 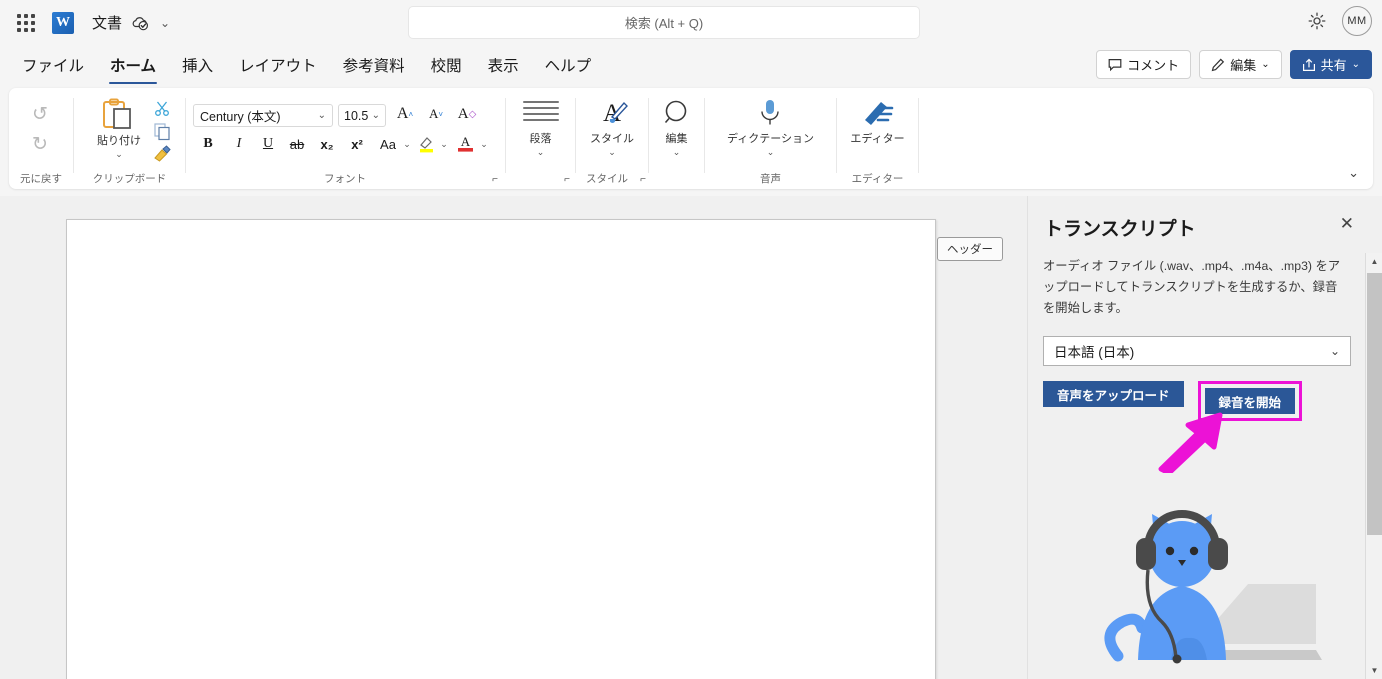 I want to click on share-button: 共有 ⌄, so click(x=1330, y=64).